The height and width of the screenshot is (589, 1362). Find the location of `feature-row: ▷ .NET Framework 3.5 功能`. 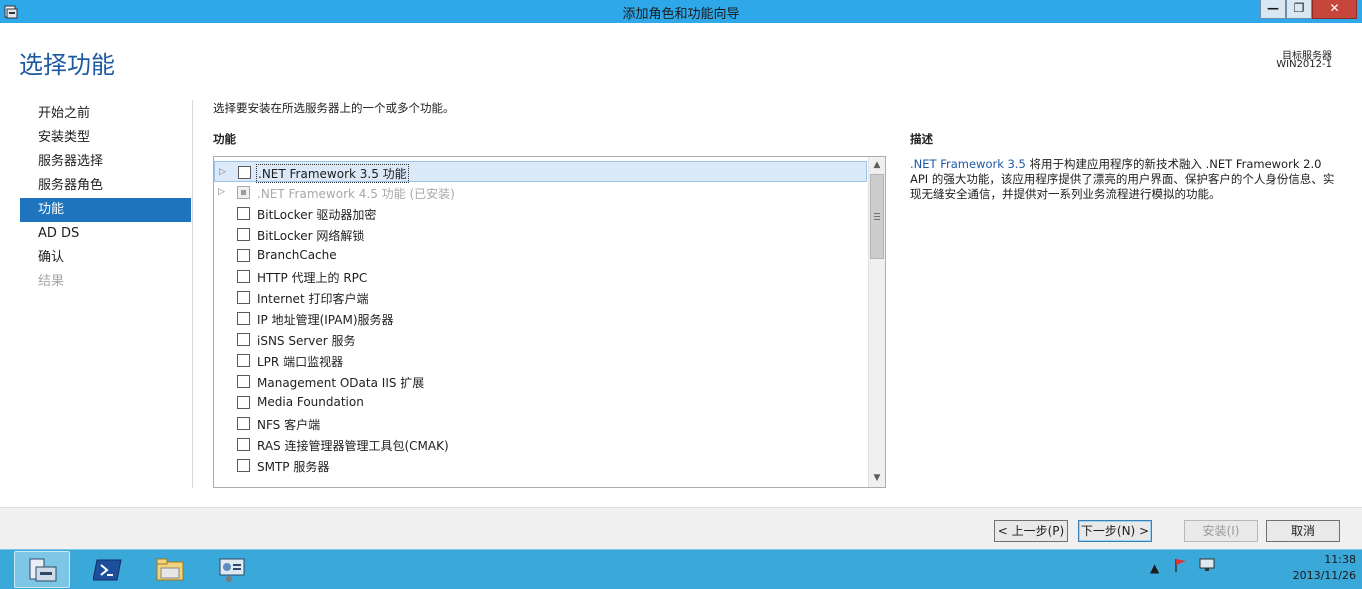

feature-row: ▷ .NET Framework 3.5 功能 is located at coordinates (540, 172).